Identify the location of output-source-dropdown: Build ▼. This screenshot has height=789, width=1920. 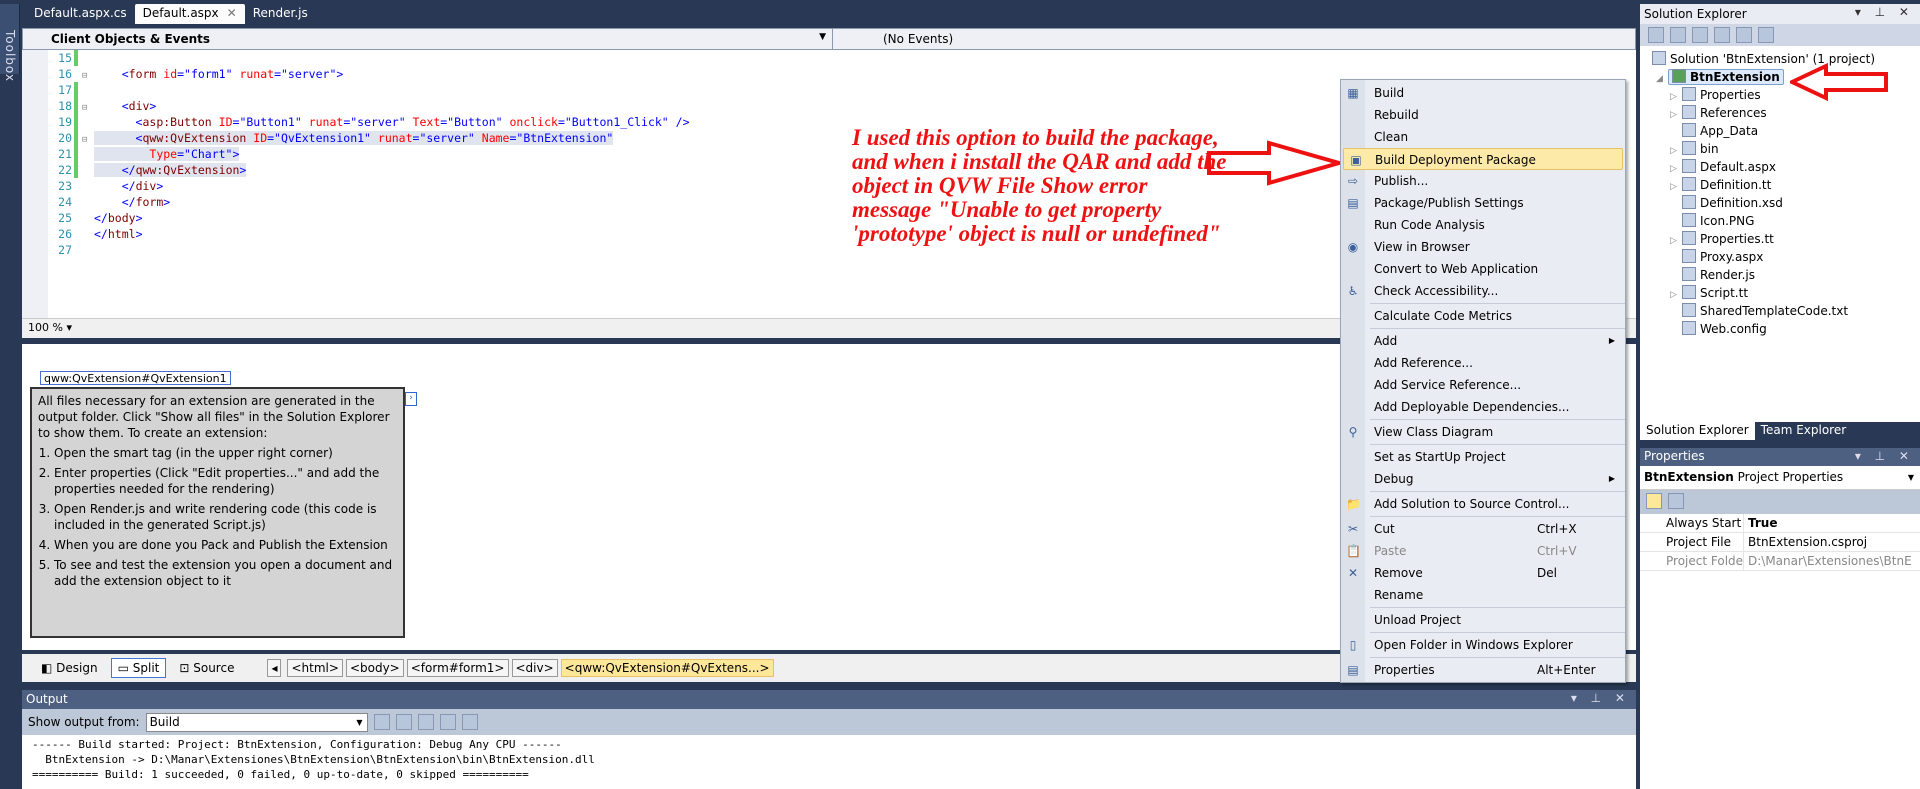
(256, 722).